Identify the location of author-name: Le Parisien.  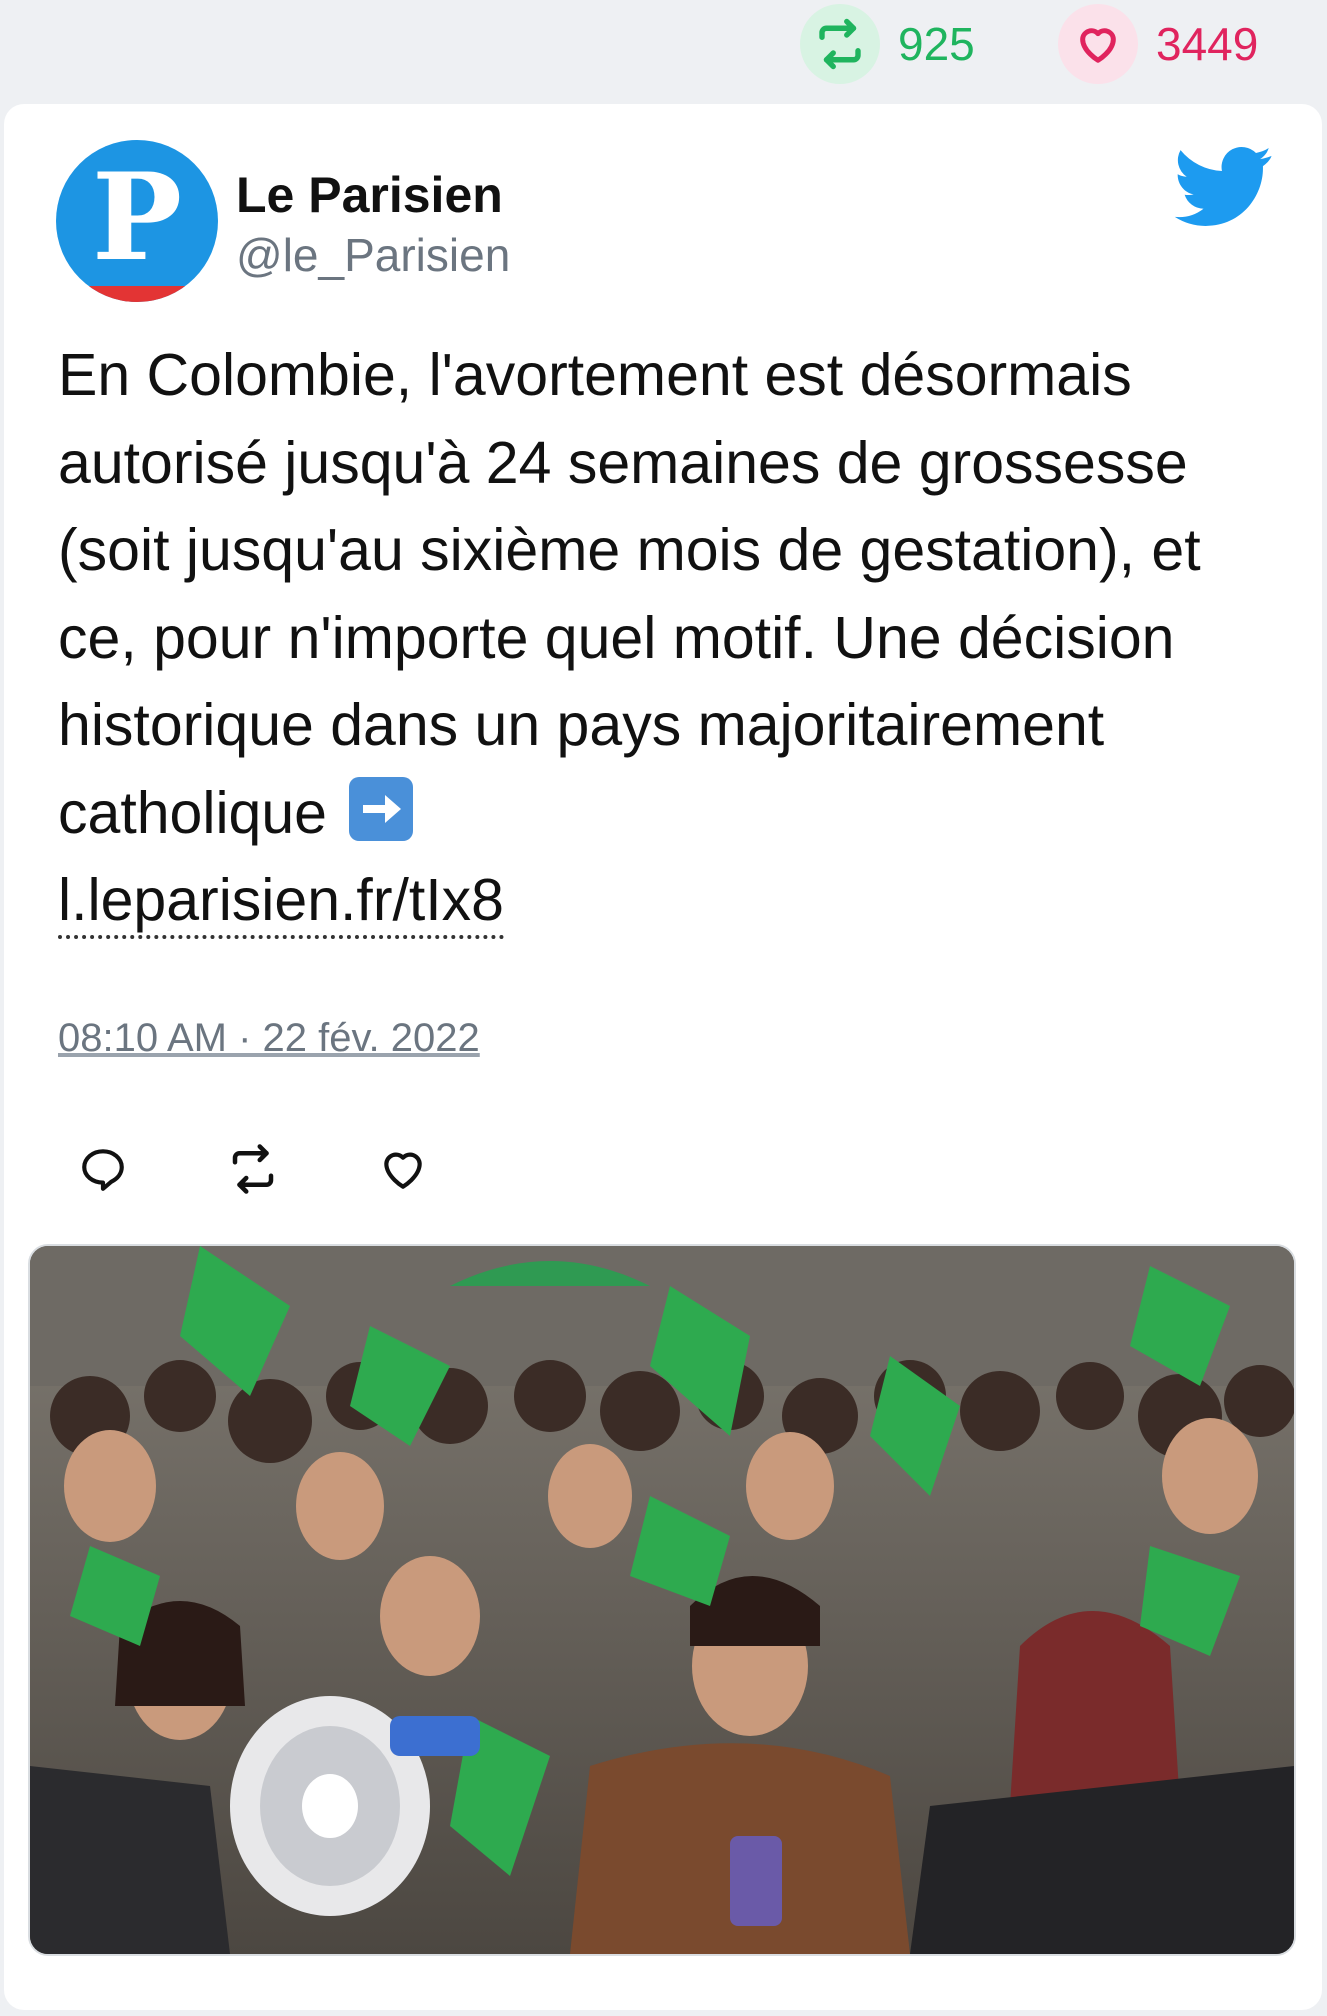
(369, 195).